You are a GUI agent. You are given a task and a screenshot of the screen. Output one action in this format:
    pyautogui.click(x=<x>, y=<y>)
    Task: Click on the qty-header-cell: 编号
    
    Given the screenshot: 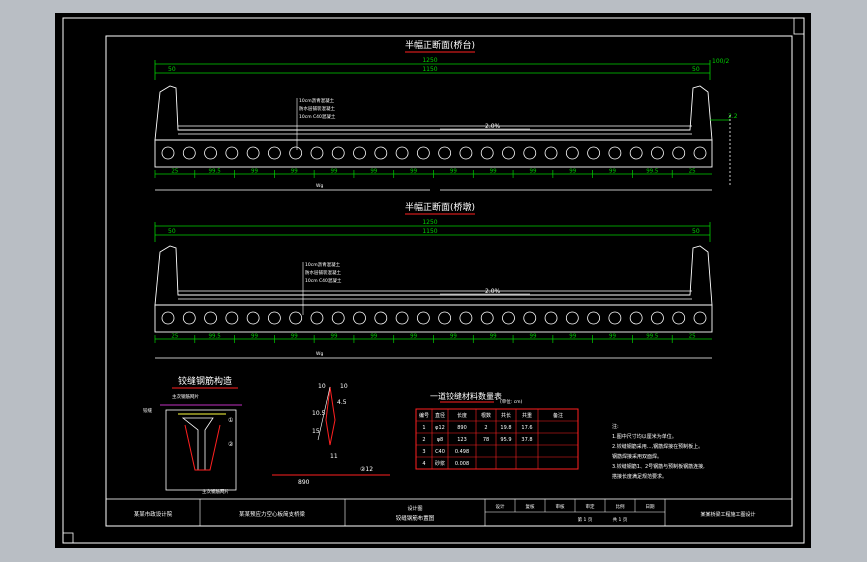 What is the action you would take?
    pyautogui.click(x=424, y=415)
    